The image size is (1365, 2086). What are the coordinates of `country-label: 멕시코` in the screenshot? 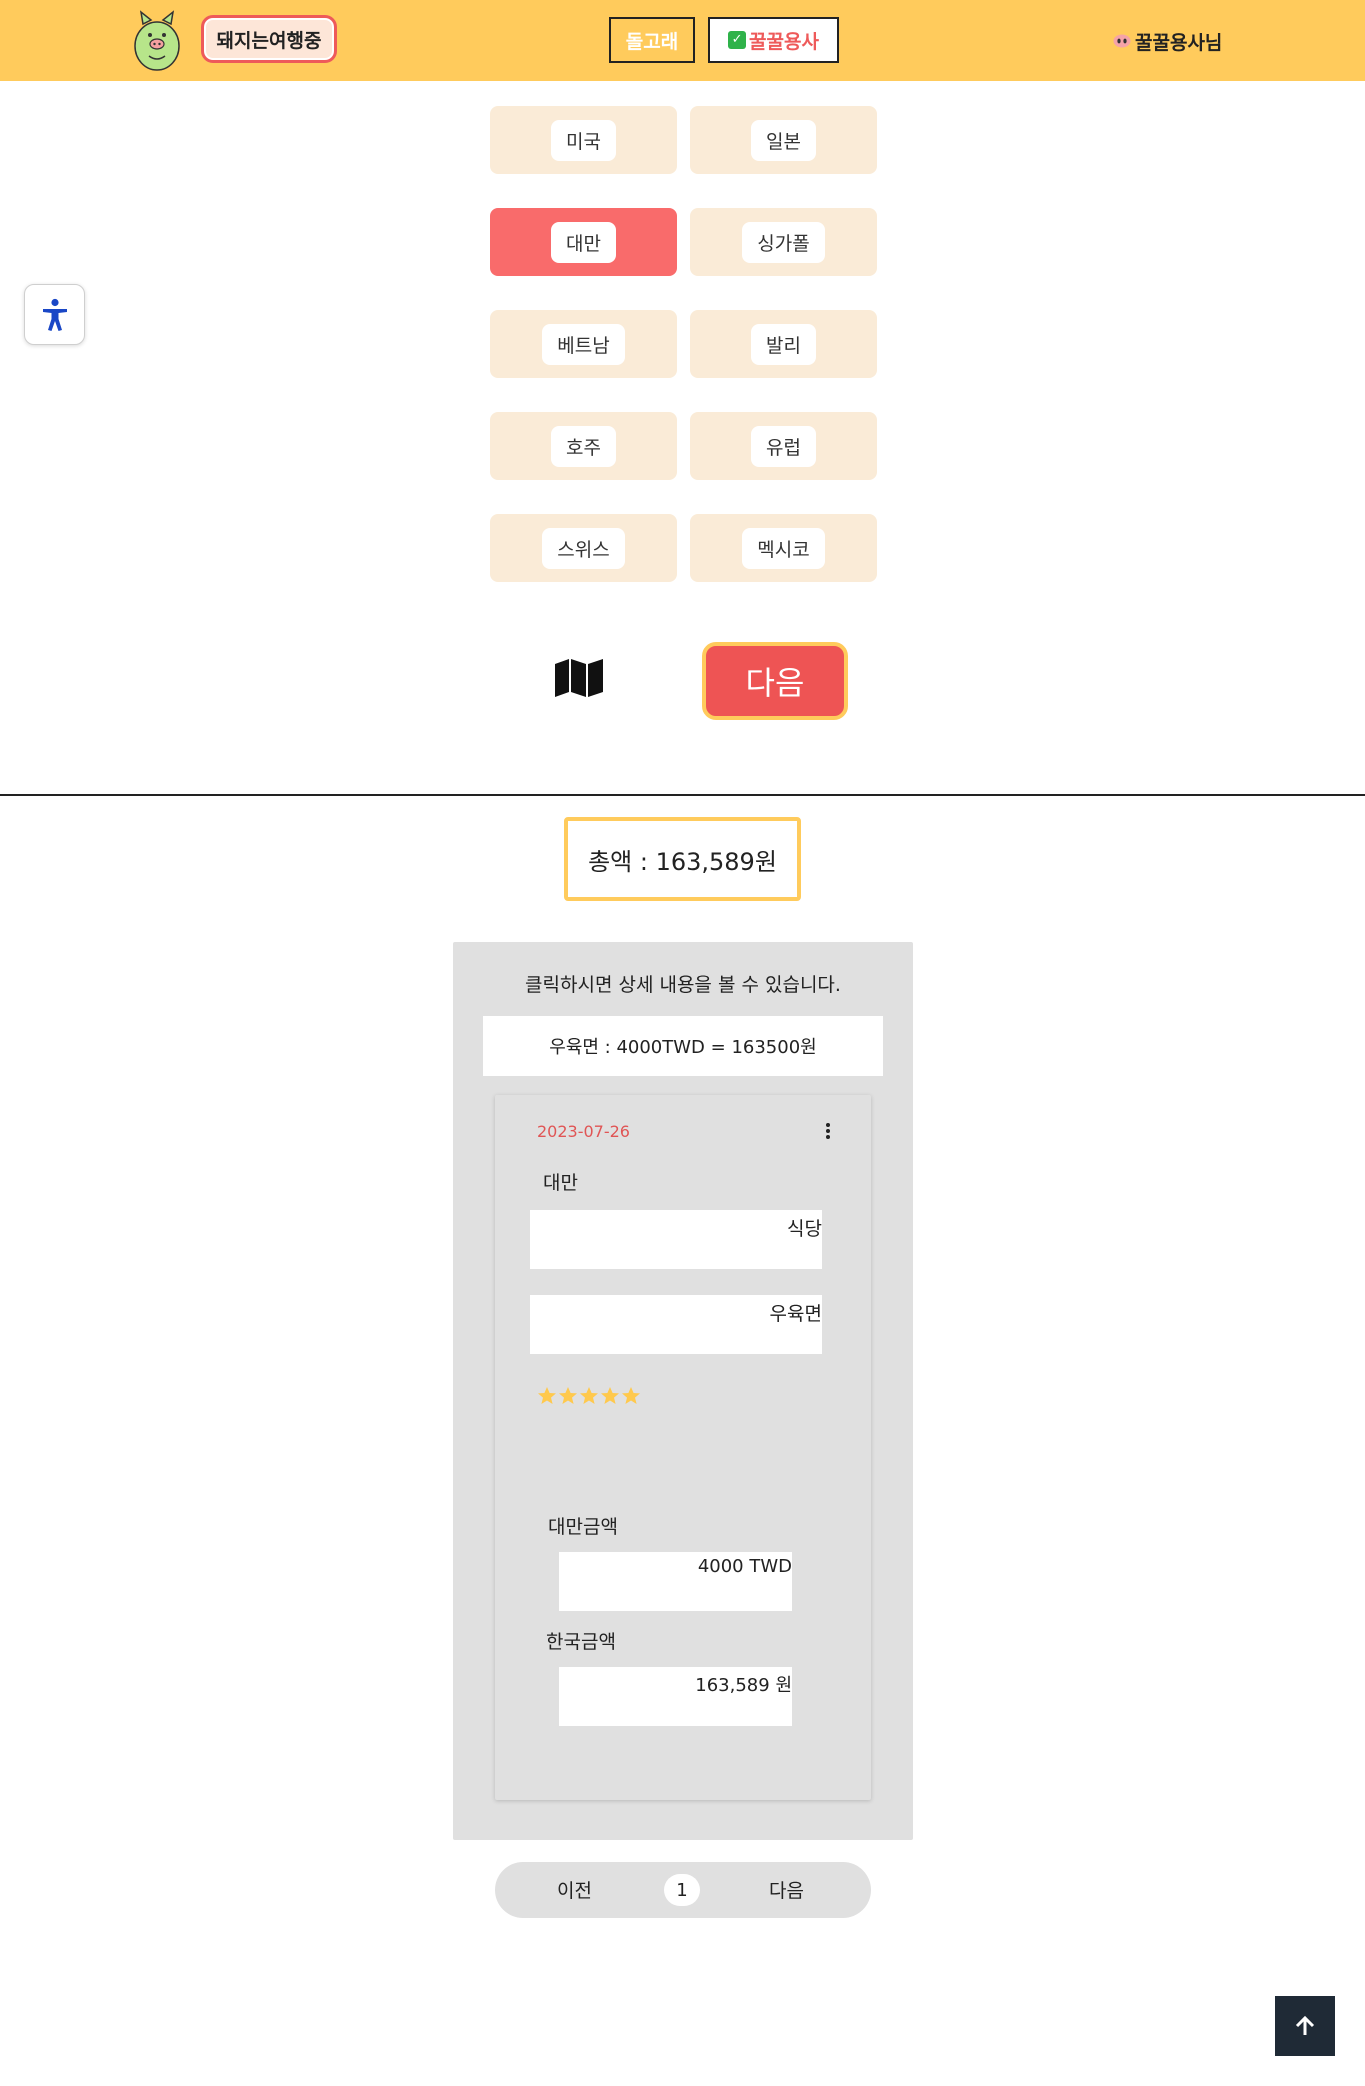 It's located at (783, 548).